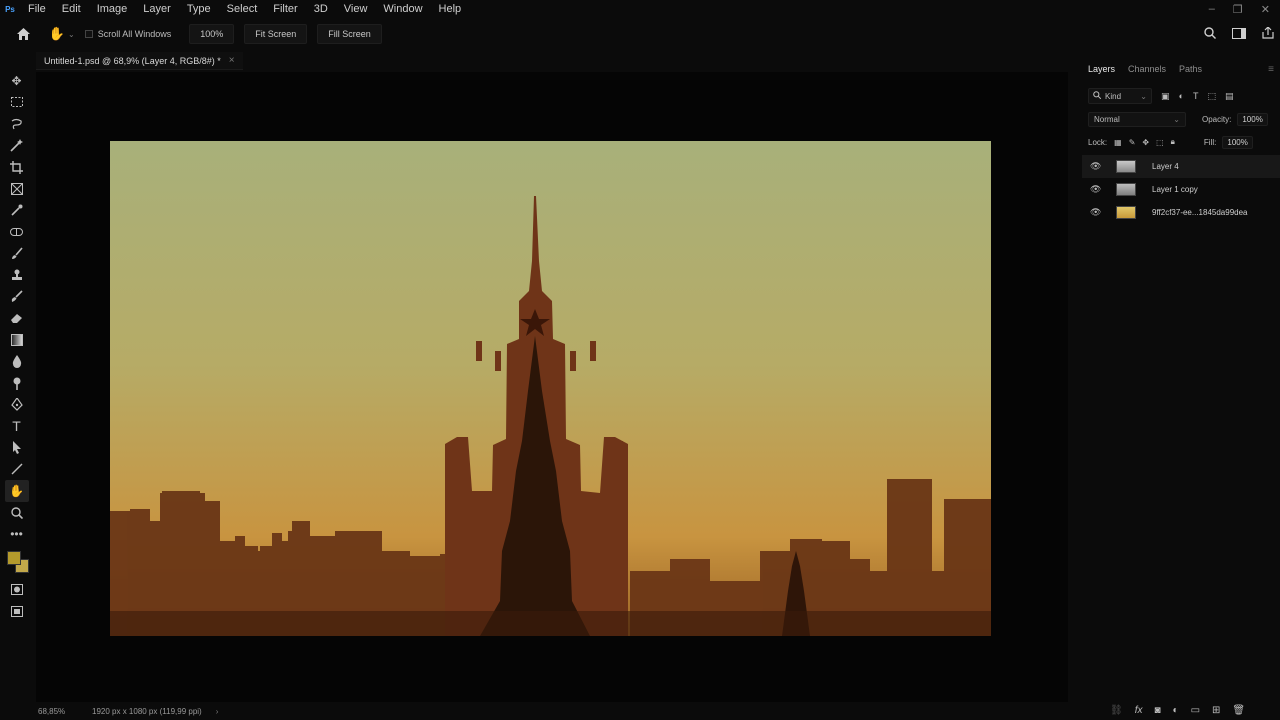 The height and width of the screenshot is (720, 1280). Describe the element at coordinates (17, 340) in the screenshot. I see `gradient-tool-icon` at that location.